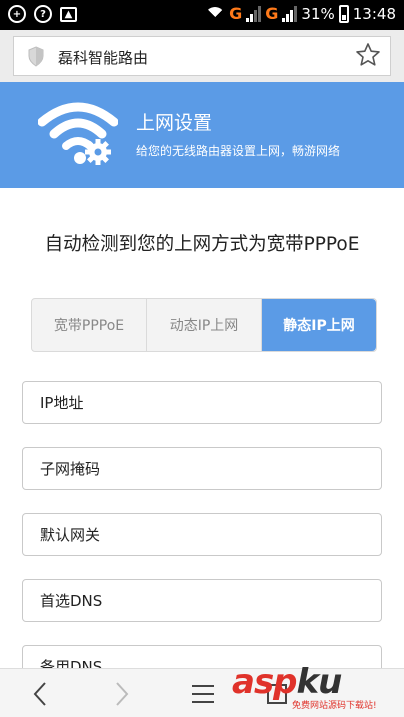 This screenshot has height=717, width=404. Describe the element at coordinates (89, 325) in the screenshot. I see `tab-pppoe: 宽带PPPoE` at that location.